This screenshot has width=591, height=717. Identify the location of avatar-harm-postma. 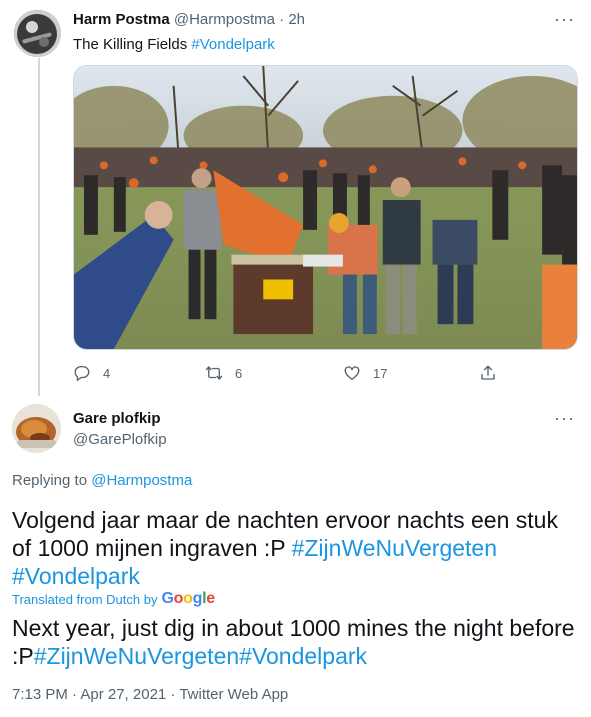
(37, 33).